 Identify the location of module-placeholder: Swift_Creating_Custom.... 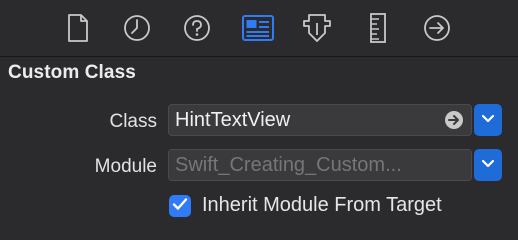
(288, 165).